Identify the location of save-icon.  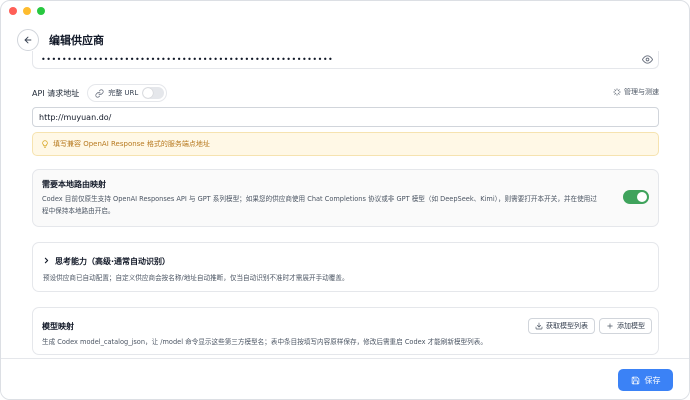
(635, 380).